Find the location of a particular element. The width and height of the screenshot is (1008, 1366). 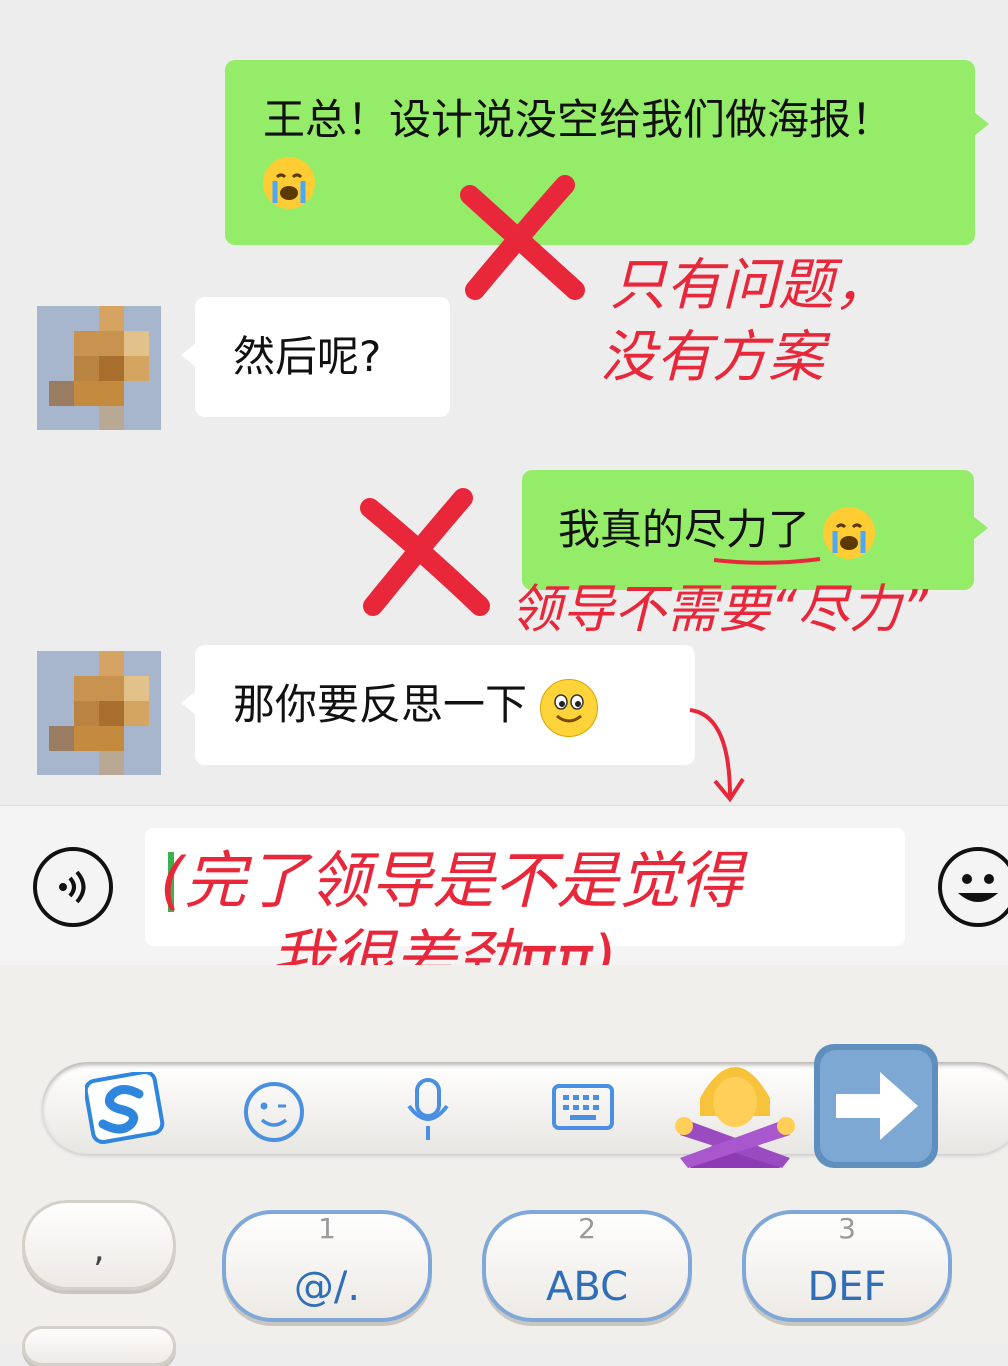

voice-icon is located at coordinates (72, 887).